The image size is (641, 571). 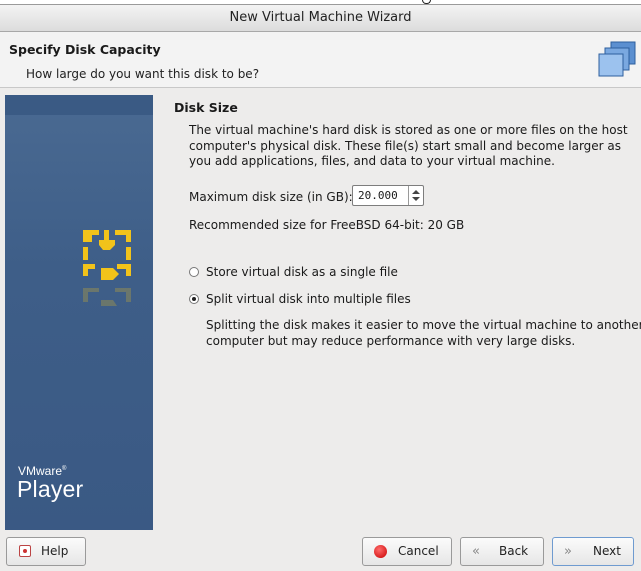 I want to click on radio-single-file: Store virtual disk as a single file, so click(x=293, y=272).